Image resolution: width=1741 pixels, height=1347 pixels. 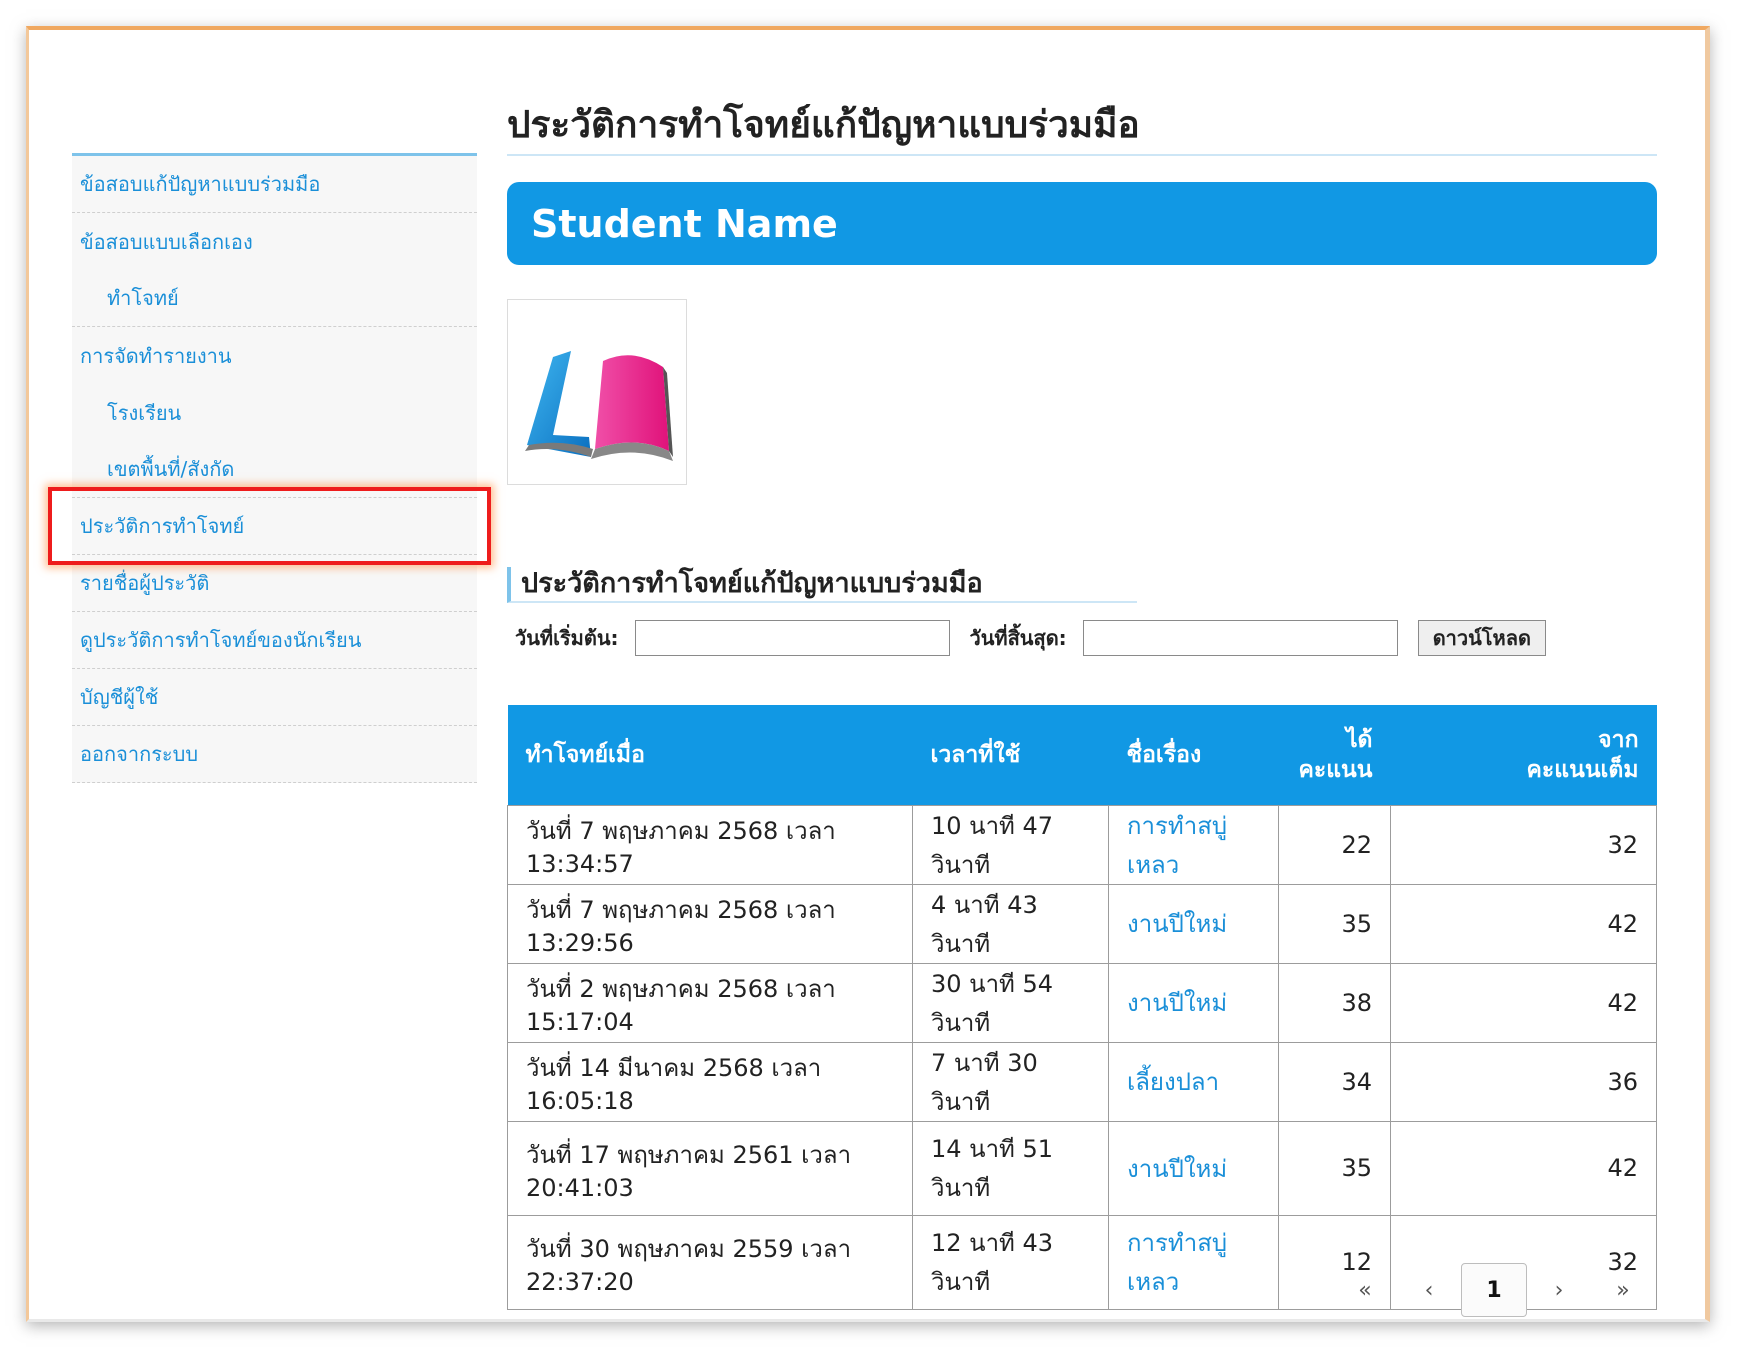 What do you see at coordinates (710, 1168) in the screenshot?
I see `cell-when: วันที่ 17 พฤษภาคม 2561 เวลา 20:41:03` at bounding box center [710, 1168].